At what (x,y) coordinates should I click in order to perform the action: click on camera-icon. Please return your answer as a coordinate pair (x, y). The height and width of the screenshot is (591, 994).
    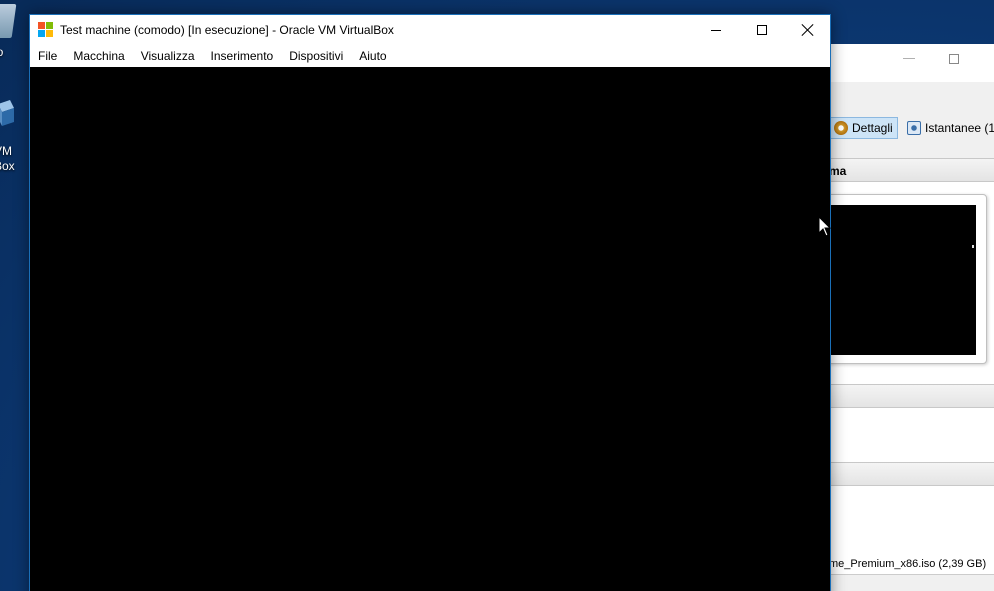
    Looking at the image, I should click on (914, 128).